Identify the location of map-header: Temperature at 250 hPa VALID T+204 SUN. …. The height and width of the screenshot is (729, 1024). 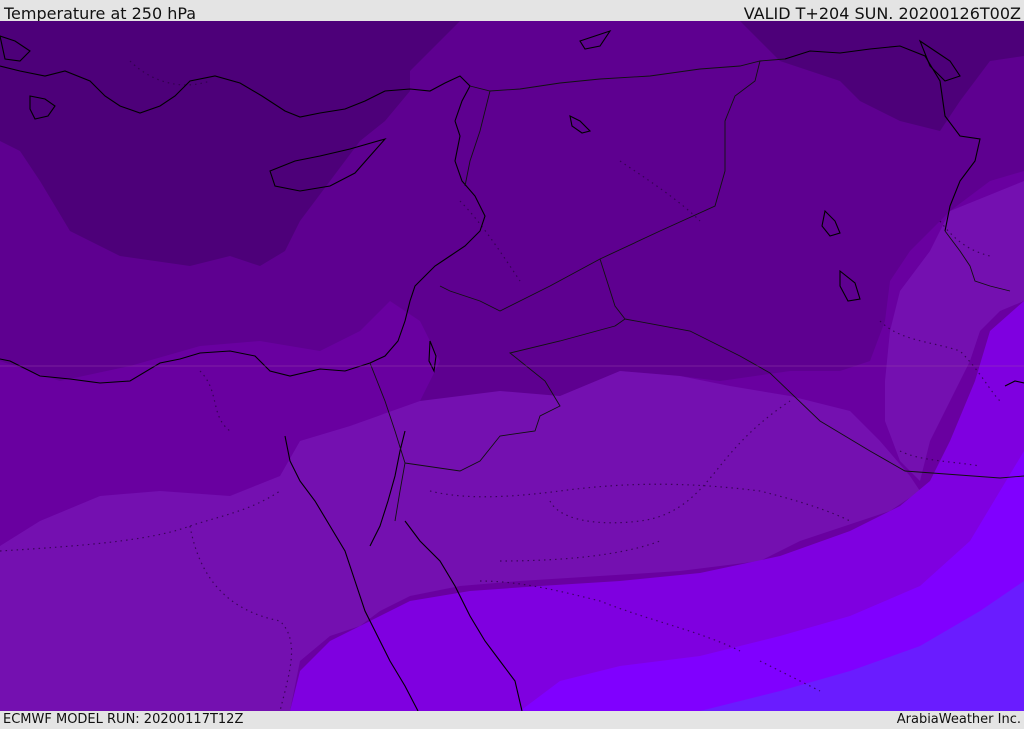
(512, 11).